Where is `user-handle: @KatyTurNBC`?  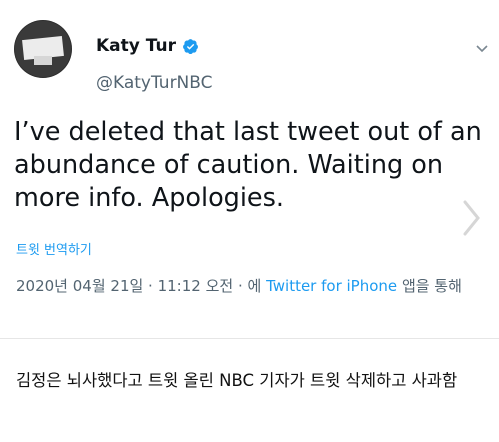 user-handle: @KatyTurNBC is located at coordinates (154, 83).